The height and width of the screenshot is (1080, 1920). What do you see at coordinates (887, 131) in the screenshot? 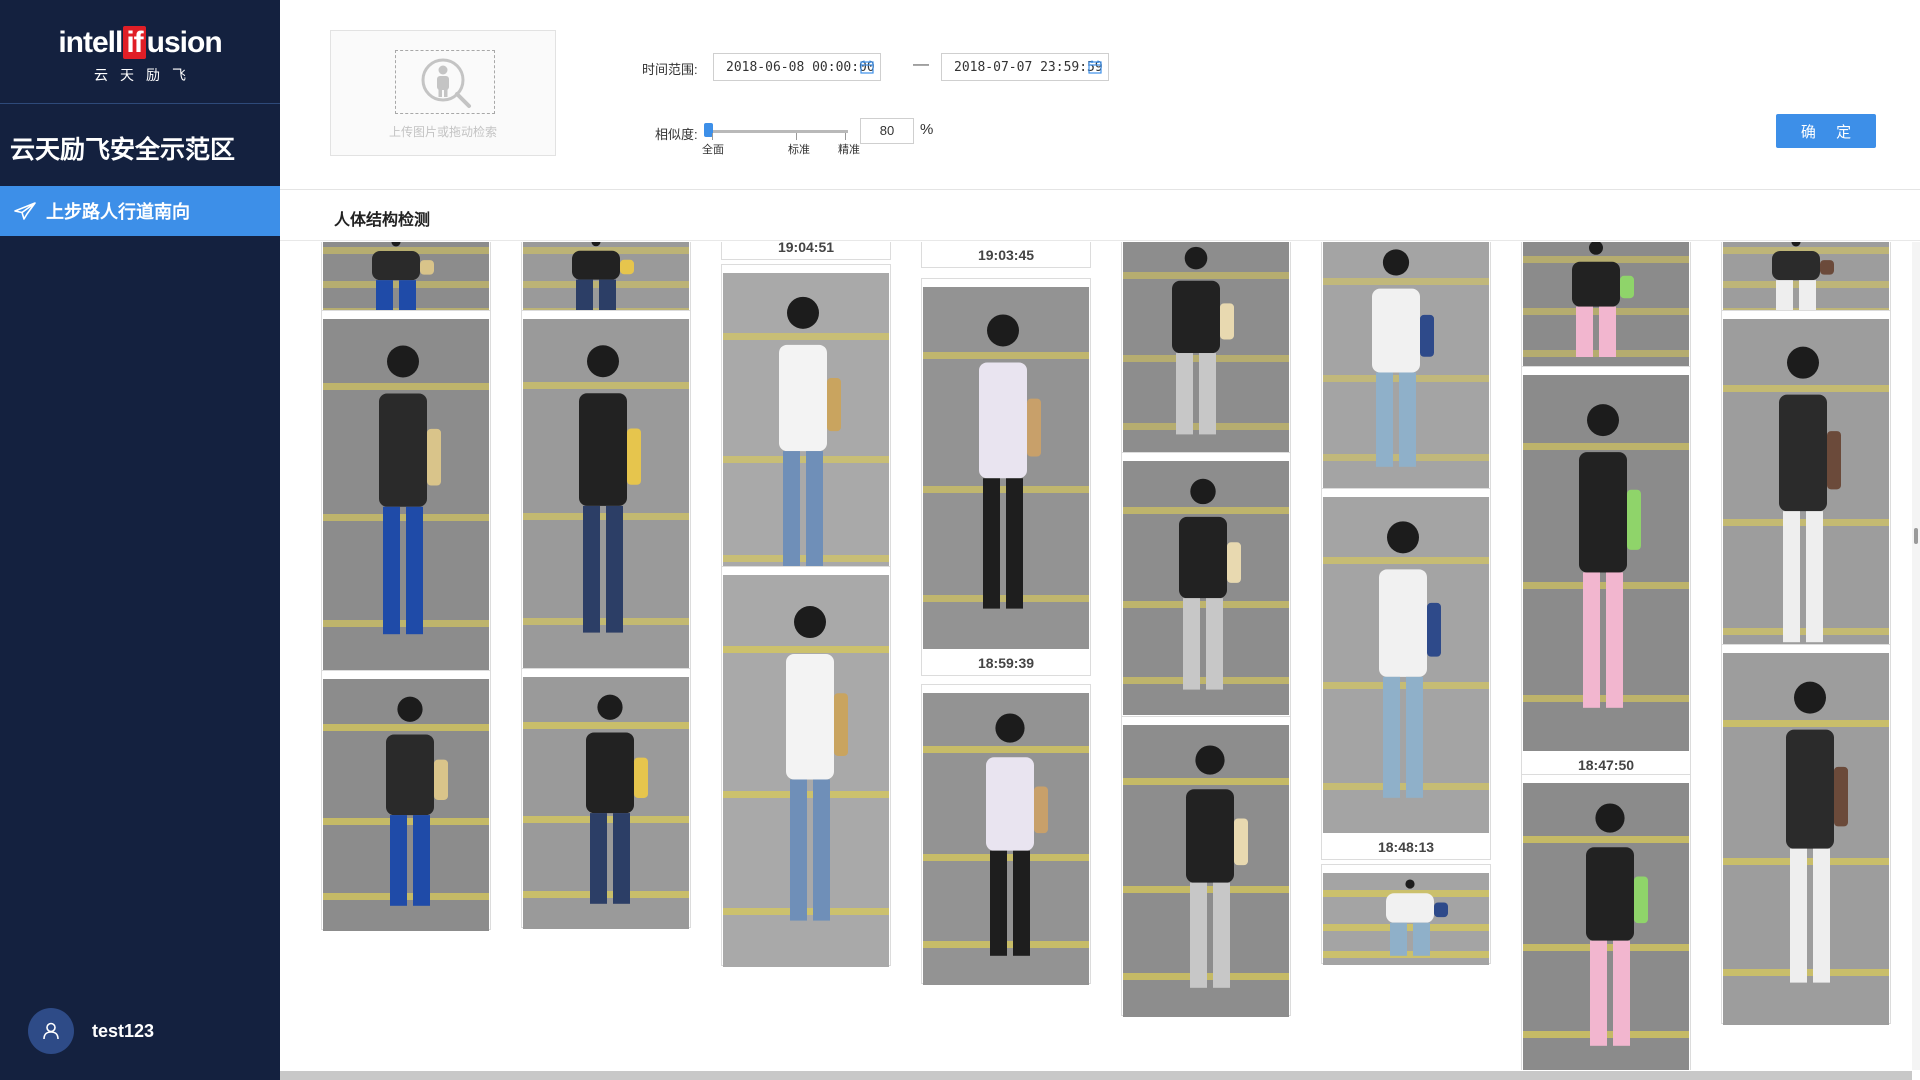
I see `similarity-input: 80` at bounding box center [887, 131].